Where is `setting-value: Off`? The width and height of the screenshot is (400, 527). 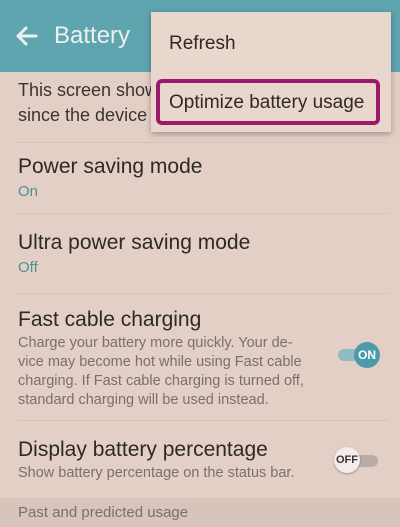 setting-value: Off is located at coordinates (28, 267).